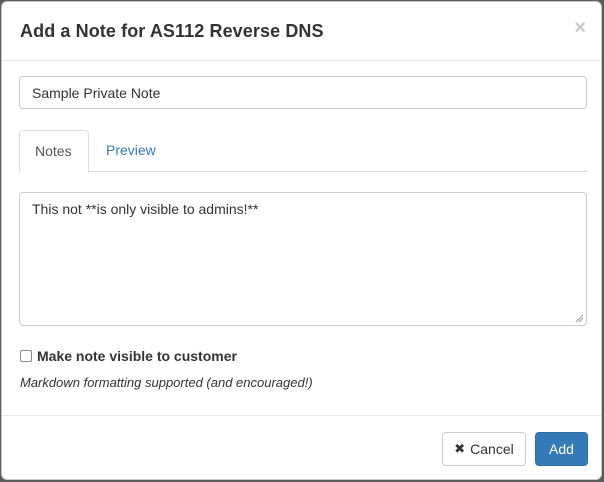  What do you see at coordinates (460, 448) in the screenshot?
I see `times-icon: ✖` at bounding box center [460, 448].